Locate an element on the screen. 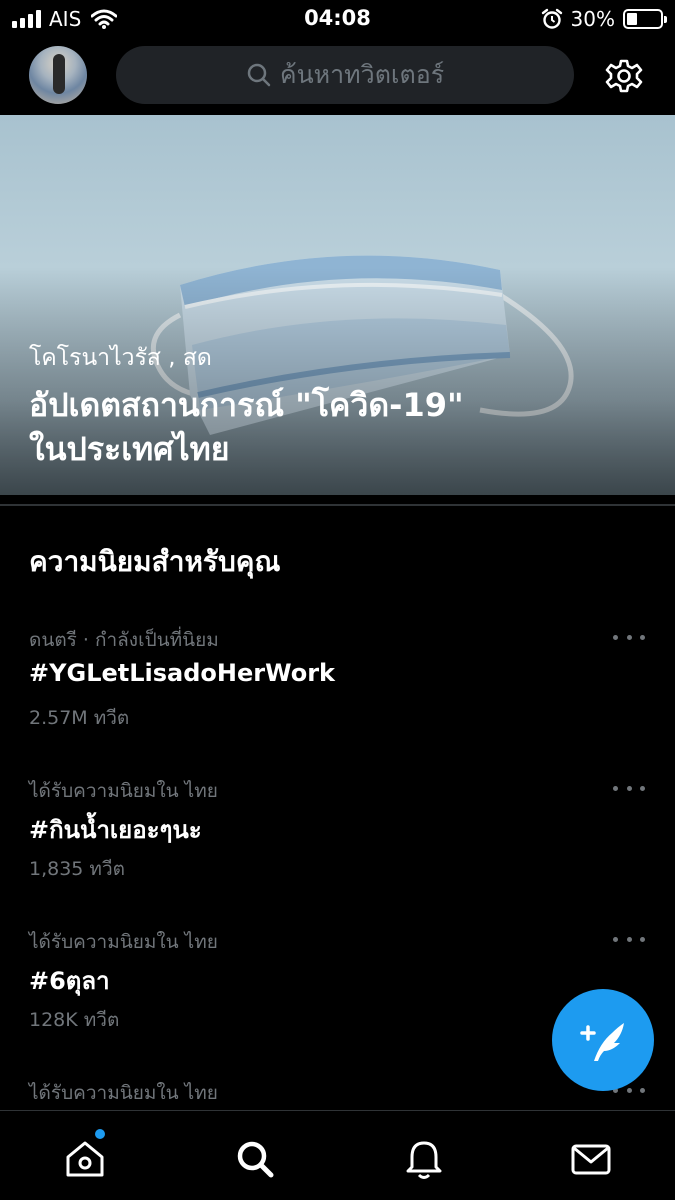  alarm-icon is located at coordinates (551, 18).